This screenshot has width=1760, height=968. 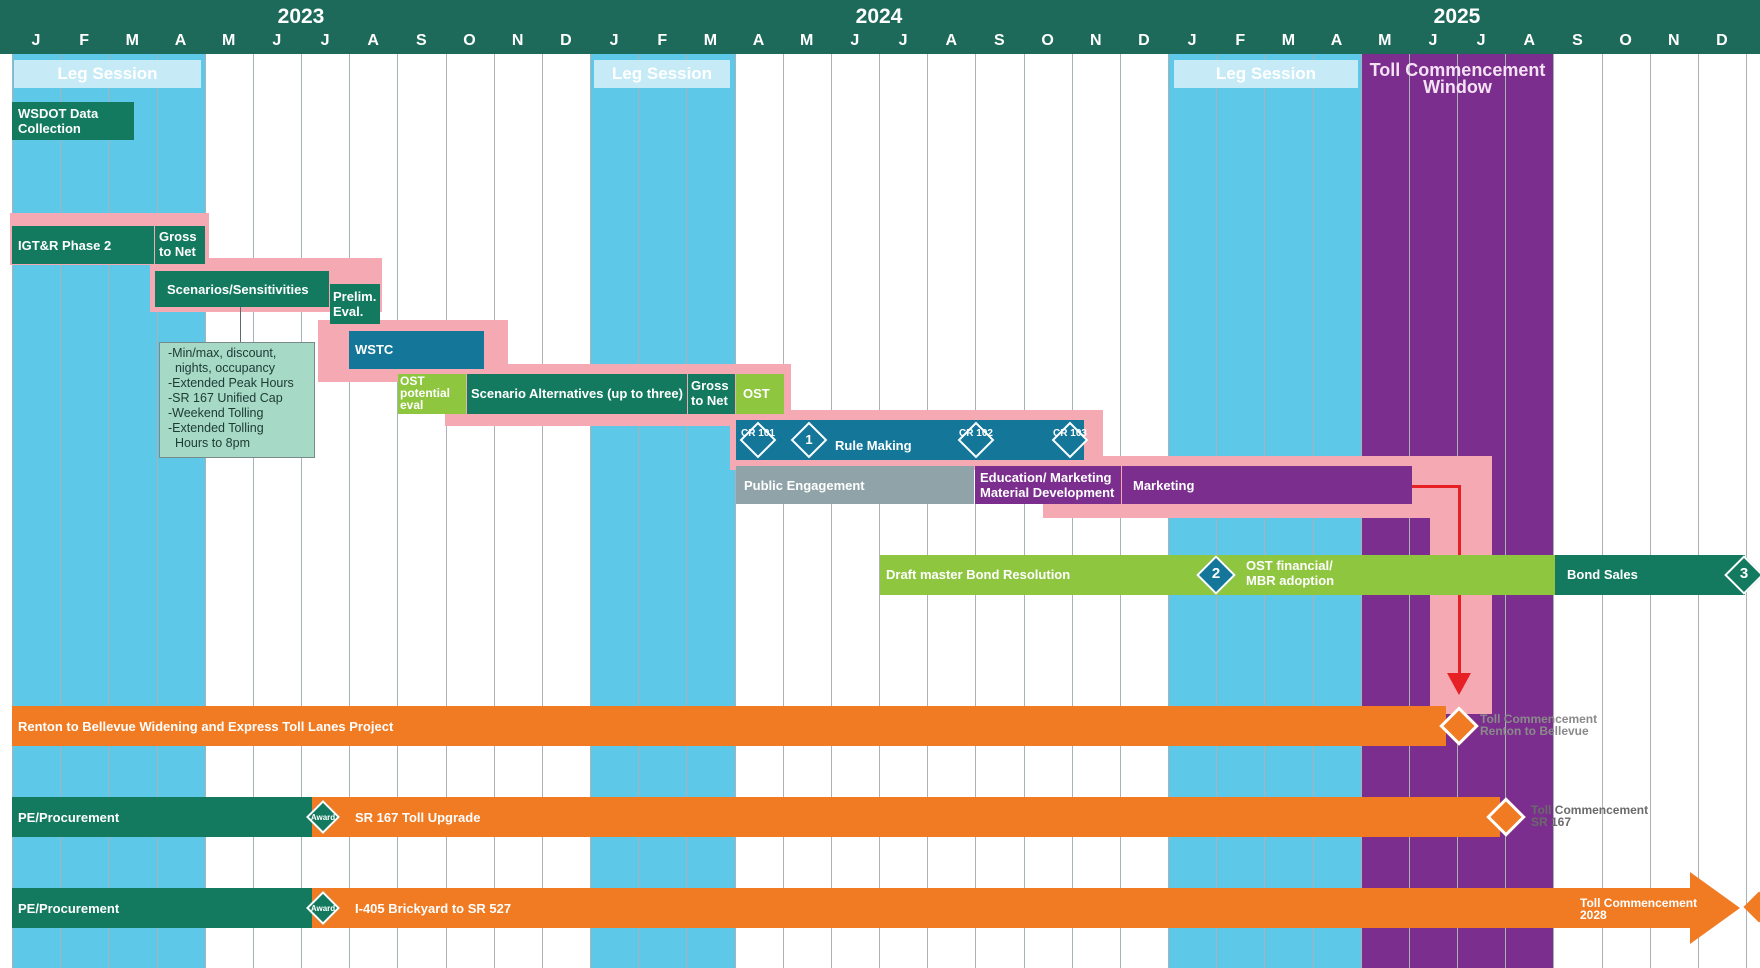 What do you see at coordinates (416, 350) in the screenshot?
I see `task-bar-wstc: WSTC` at bounding box center [416, 350].